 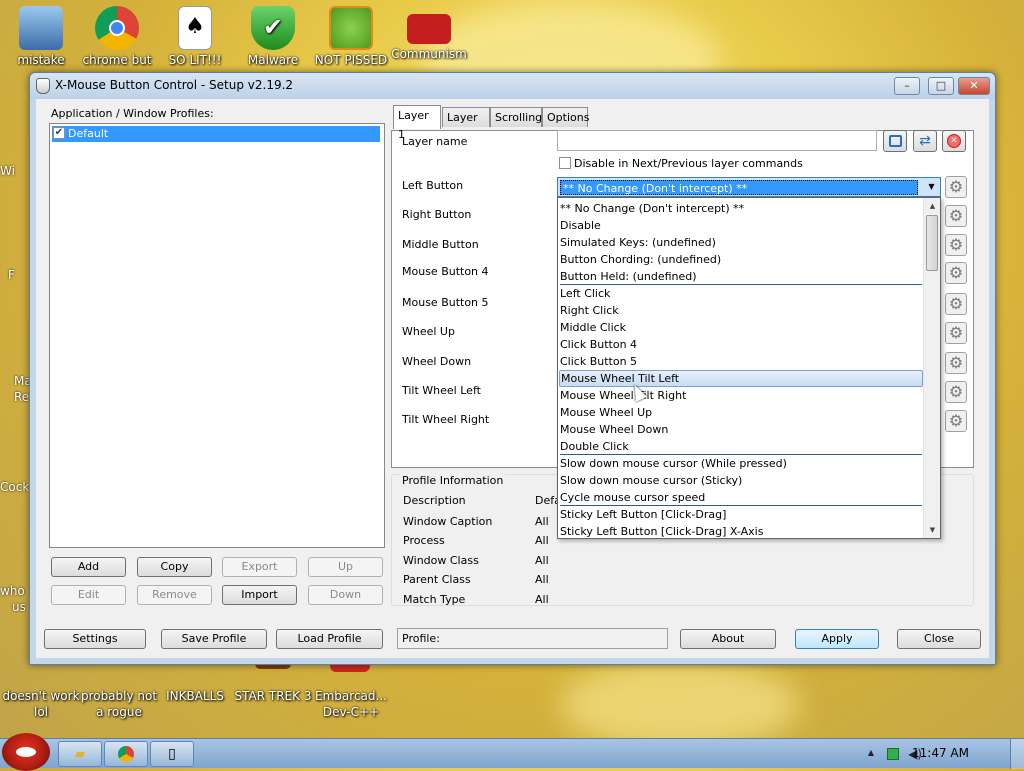 What do you see at coordinates (417, 123) in the screenshot?
I see `tab-layer-1: Layer 1` at bounding box center [417, 123].